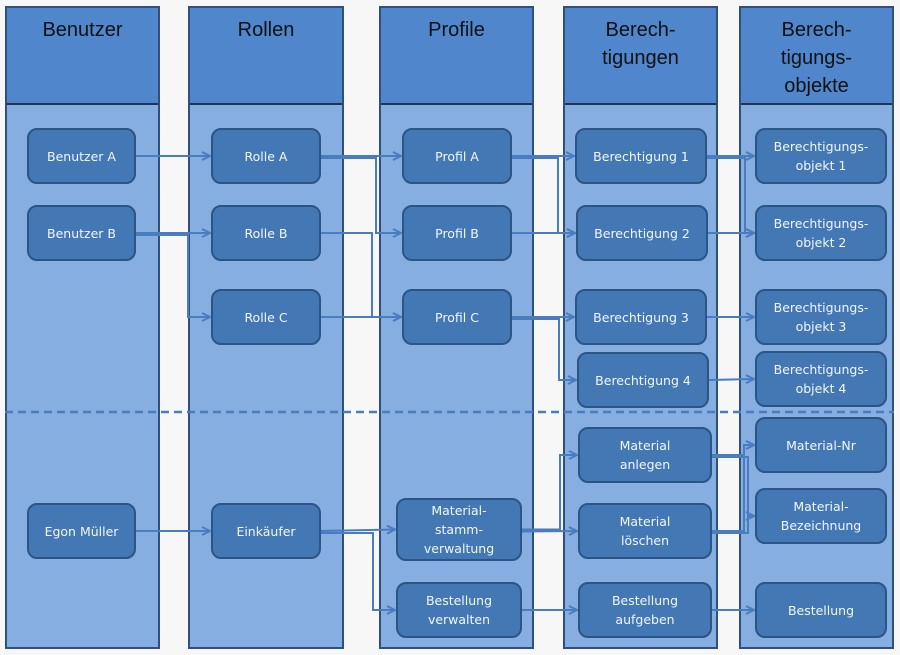 The image size is (900, 655). Describe the element at coordinates (266, 531) in the screenshot. I see `node-einkaeufer: Einkäufer` at that location.